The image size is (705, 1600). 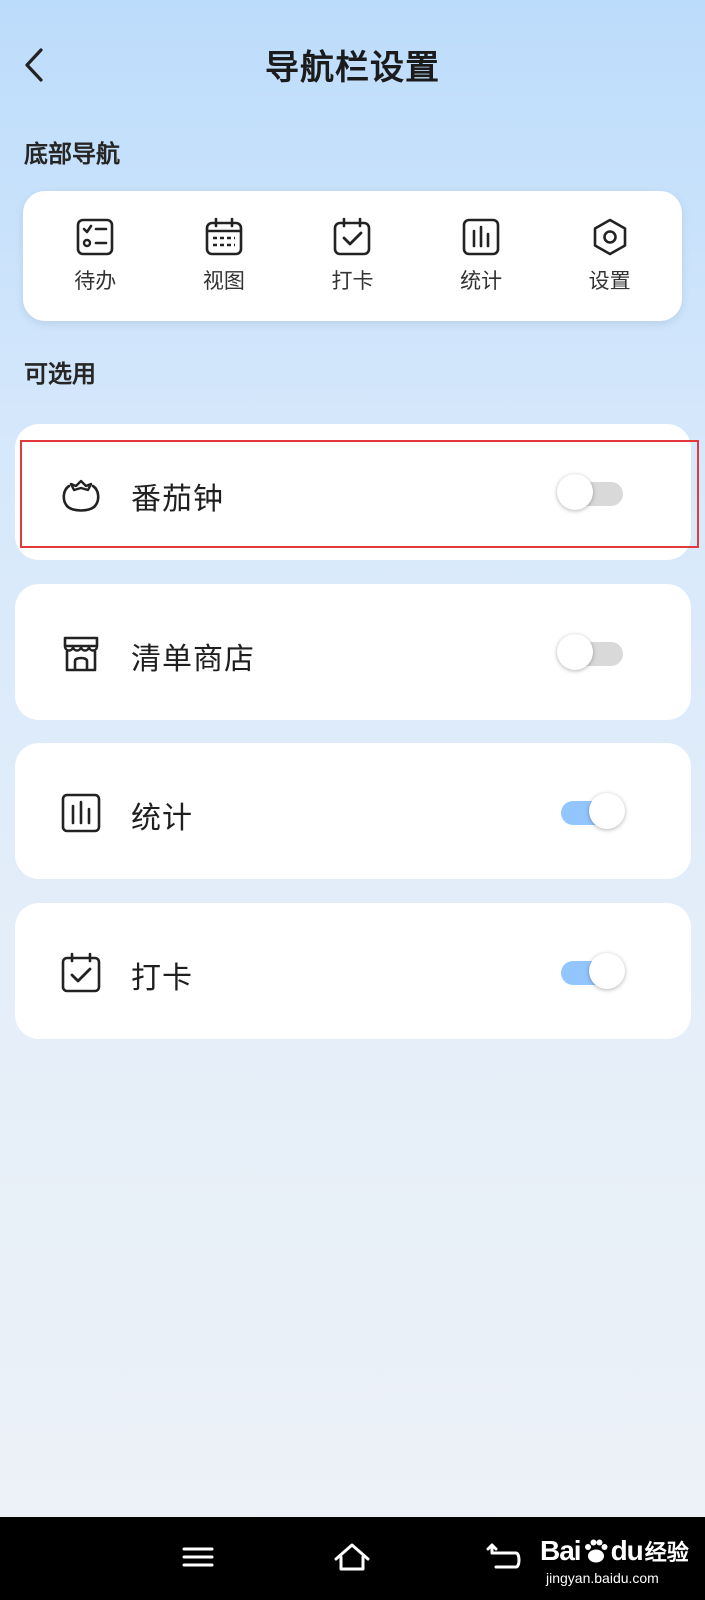 What do you see at coordinates (162, 818) in the screenshot?
I see `option-label: 统计` at bounding box center [162, 818].